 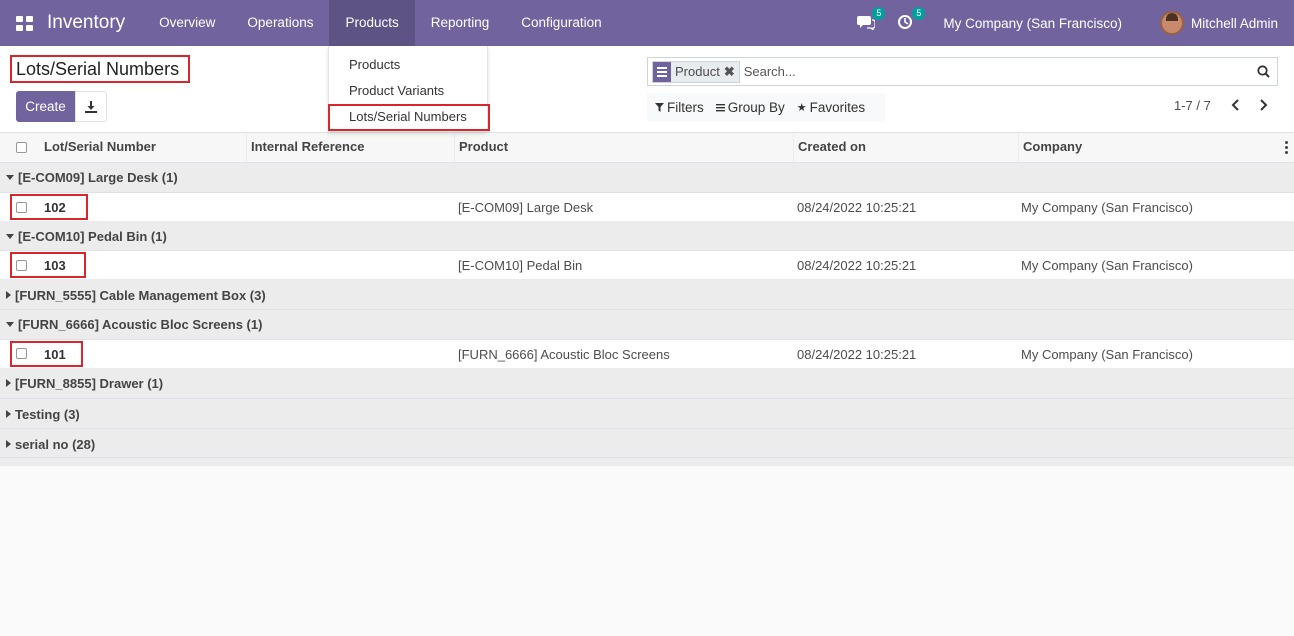 What do you see at coordinates (55, 354) in the screenshot?
I see `lot-number: 101` at bounding box center [55, 354].